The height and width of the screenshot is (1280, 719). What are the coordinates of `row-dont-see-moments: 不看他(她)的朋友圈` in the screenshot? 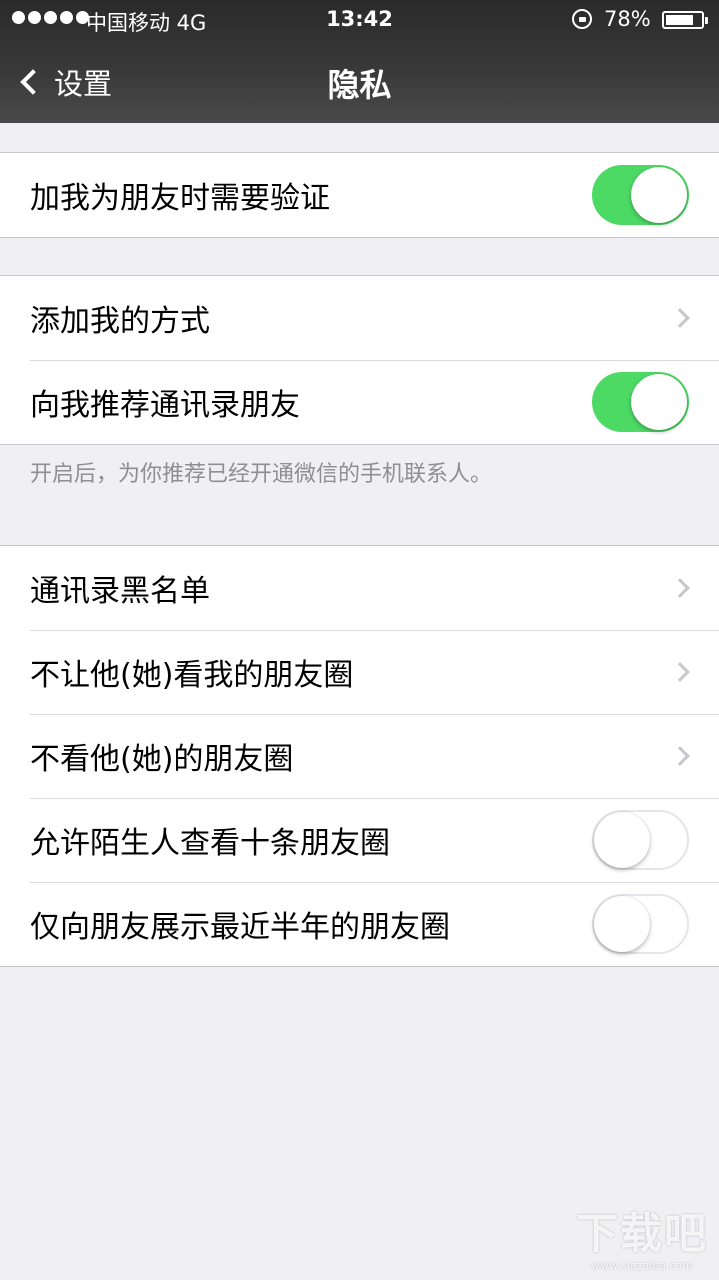 It's located at (359, 756).